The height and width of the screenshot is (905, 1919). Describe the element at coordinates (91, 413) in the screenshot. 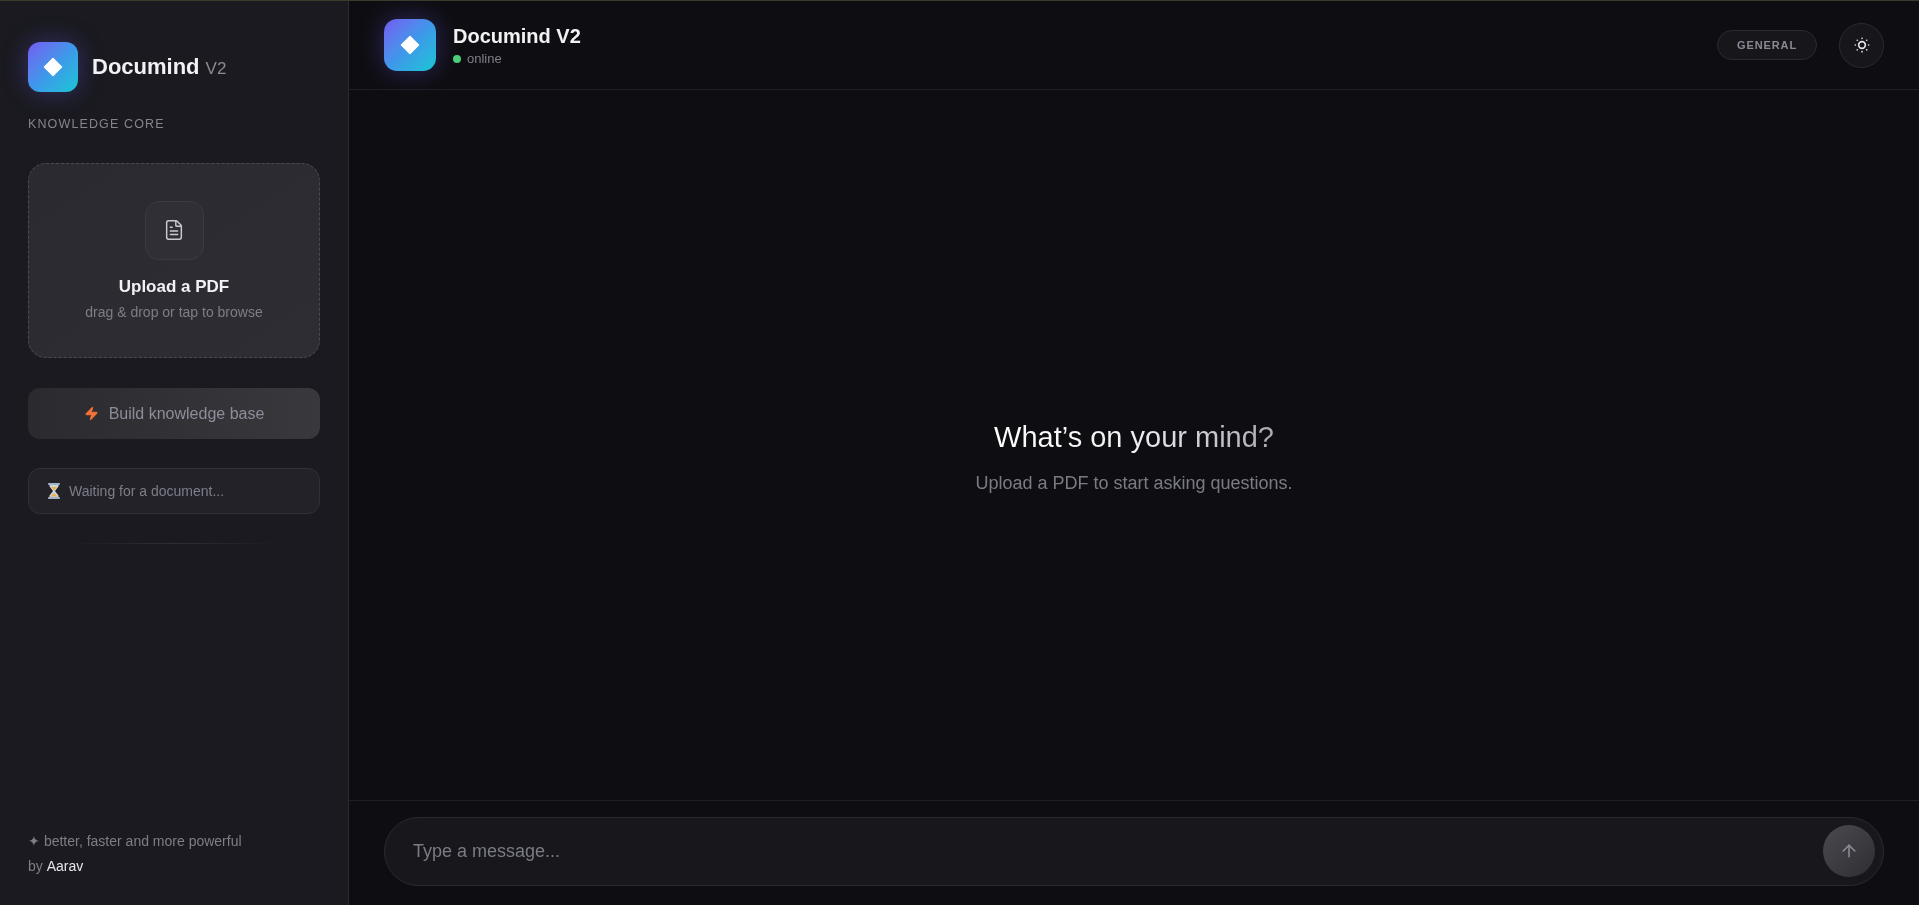

I see `lightning-icon` at that location.